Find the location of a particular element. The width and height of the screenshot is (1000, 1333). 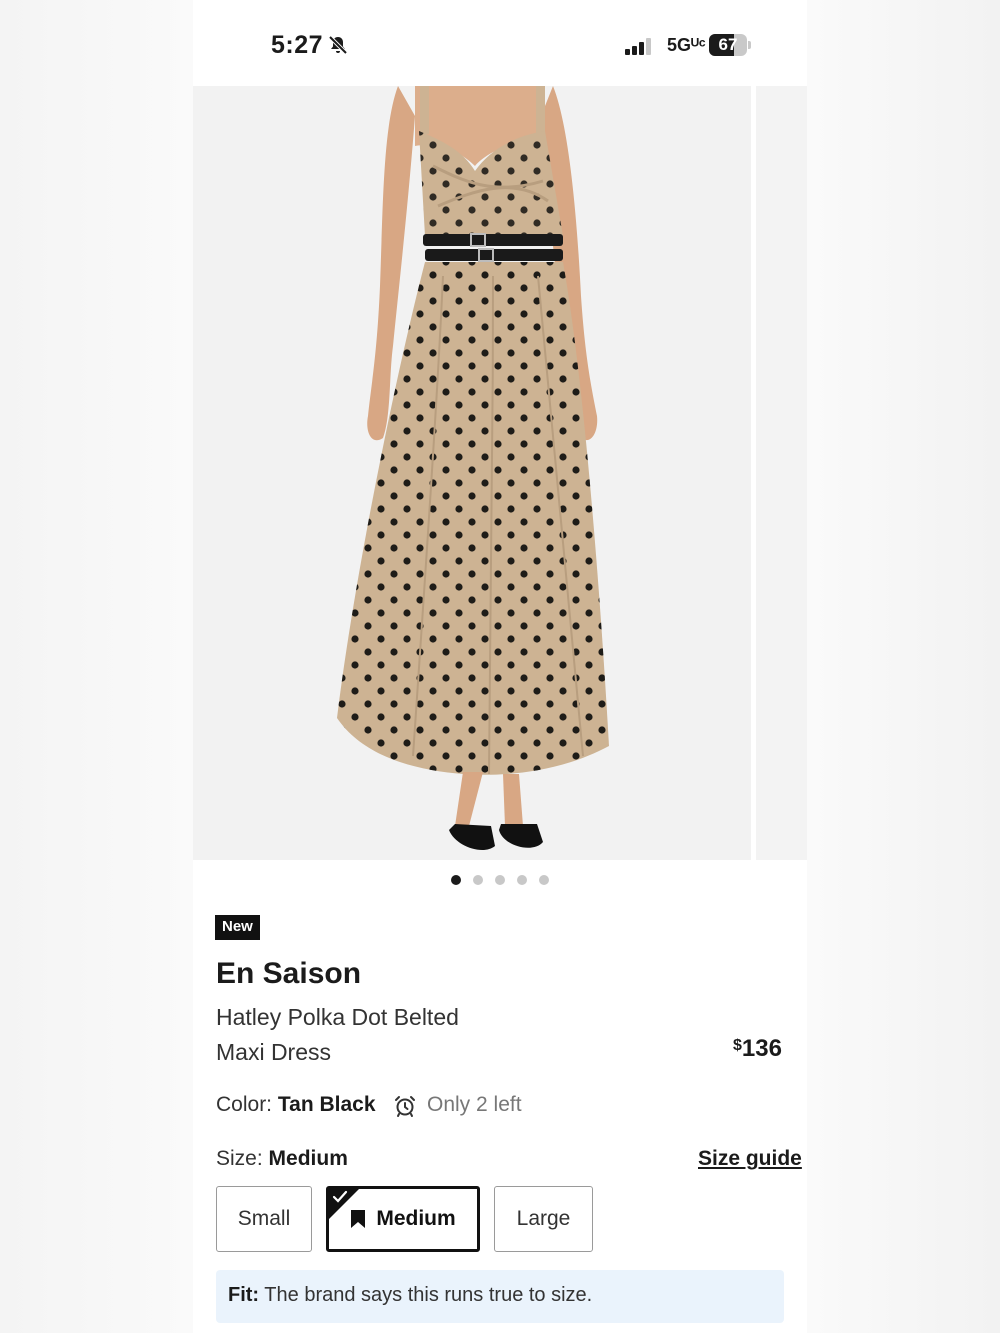

size-option-medium-label: Medium is located at coordinates (416, 1218).